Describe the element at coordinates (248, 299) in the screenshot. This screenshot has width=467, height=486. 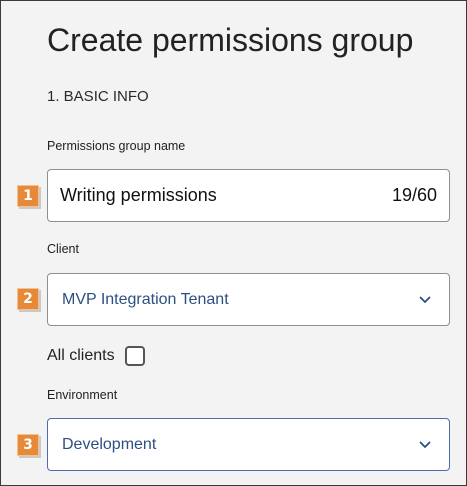
I see `client-select: MVP Integration Tenant` at that location.